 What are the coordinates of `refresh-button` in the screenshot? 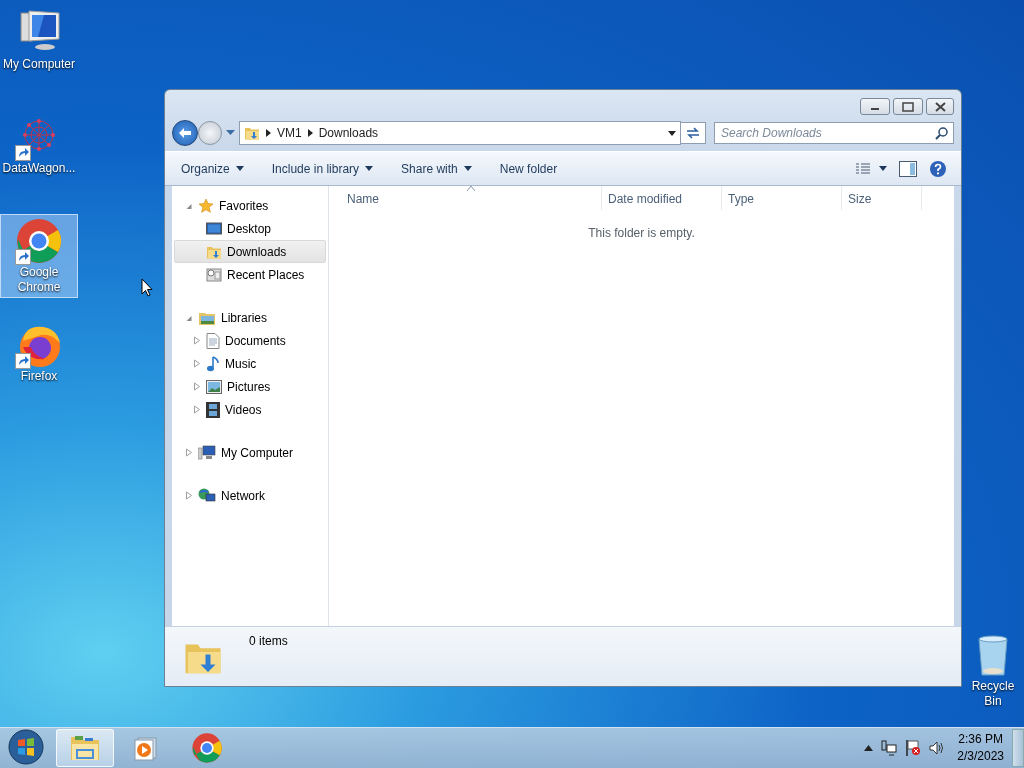 It's located at (693, 133).